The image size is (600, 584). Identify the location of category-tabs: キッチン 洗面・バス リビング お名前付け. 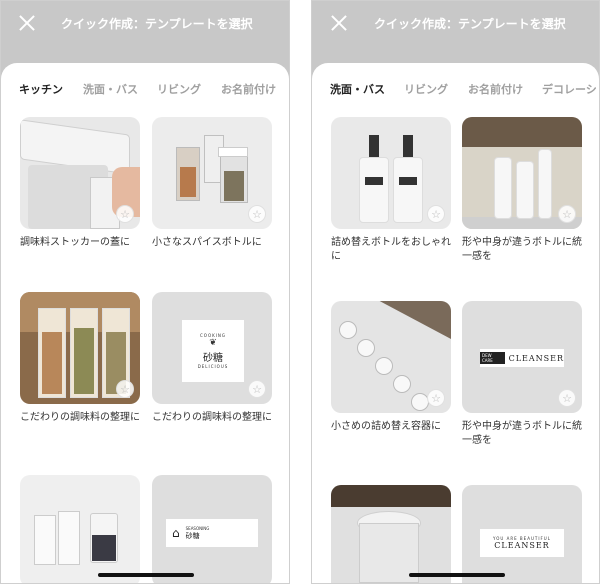
(145, 91).